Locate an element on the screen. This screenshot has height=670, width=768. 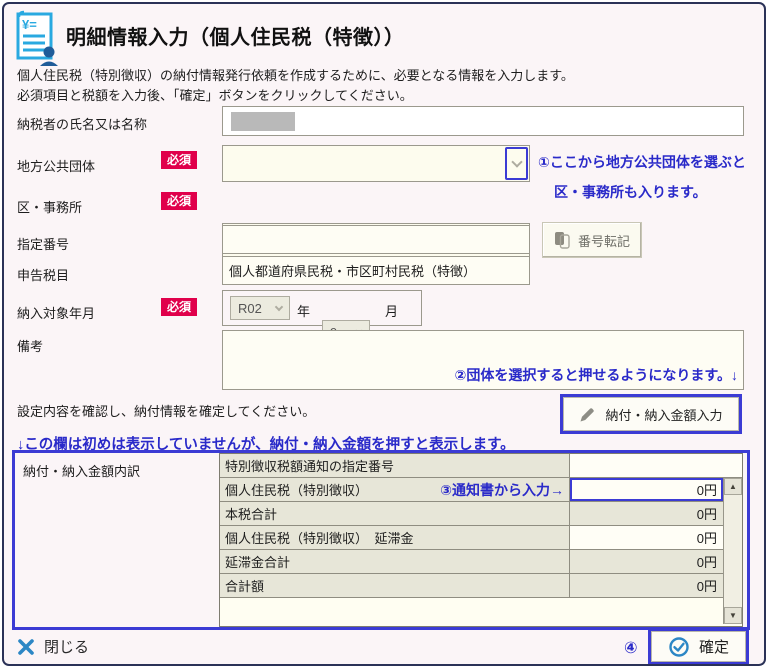
amount-input-button-highlight: 納付・納入金額入力 is located at coordinates (651, 414).